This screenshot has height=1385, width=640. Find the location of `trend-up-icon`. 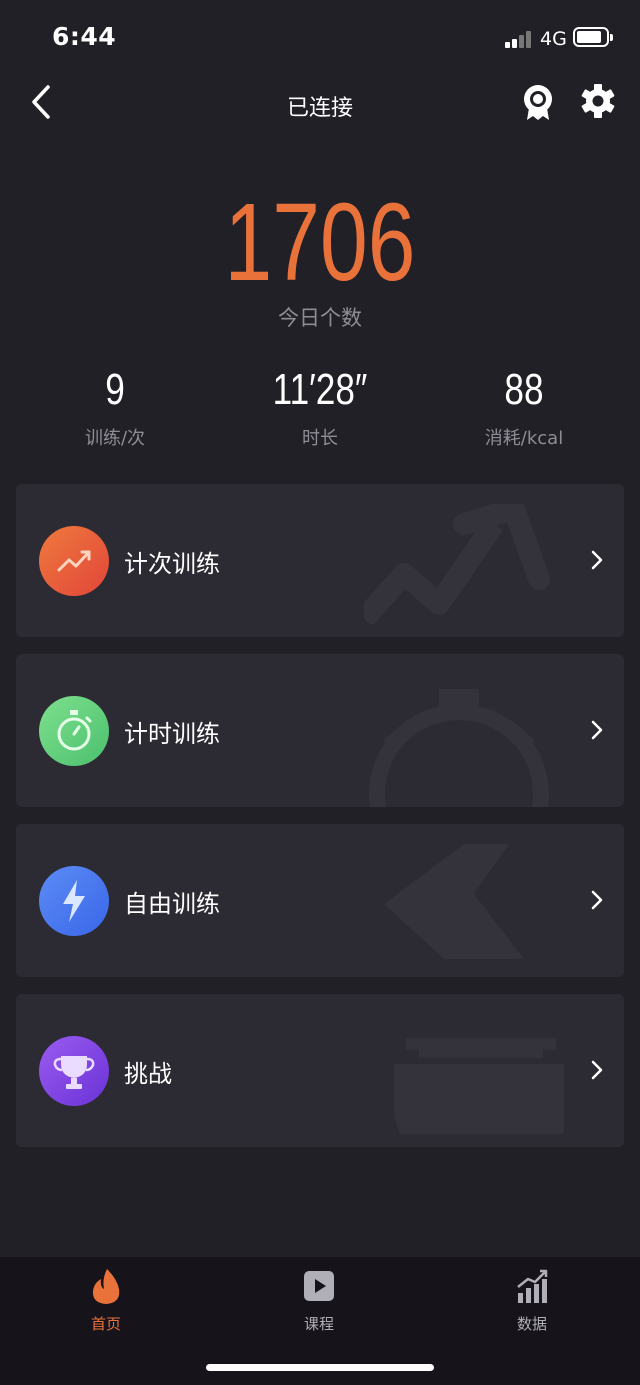

trend-up-icon is located at coordinates (74, 561).